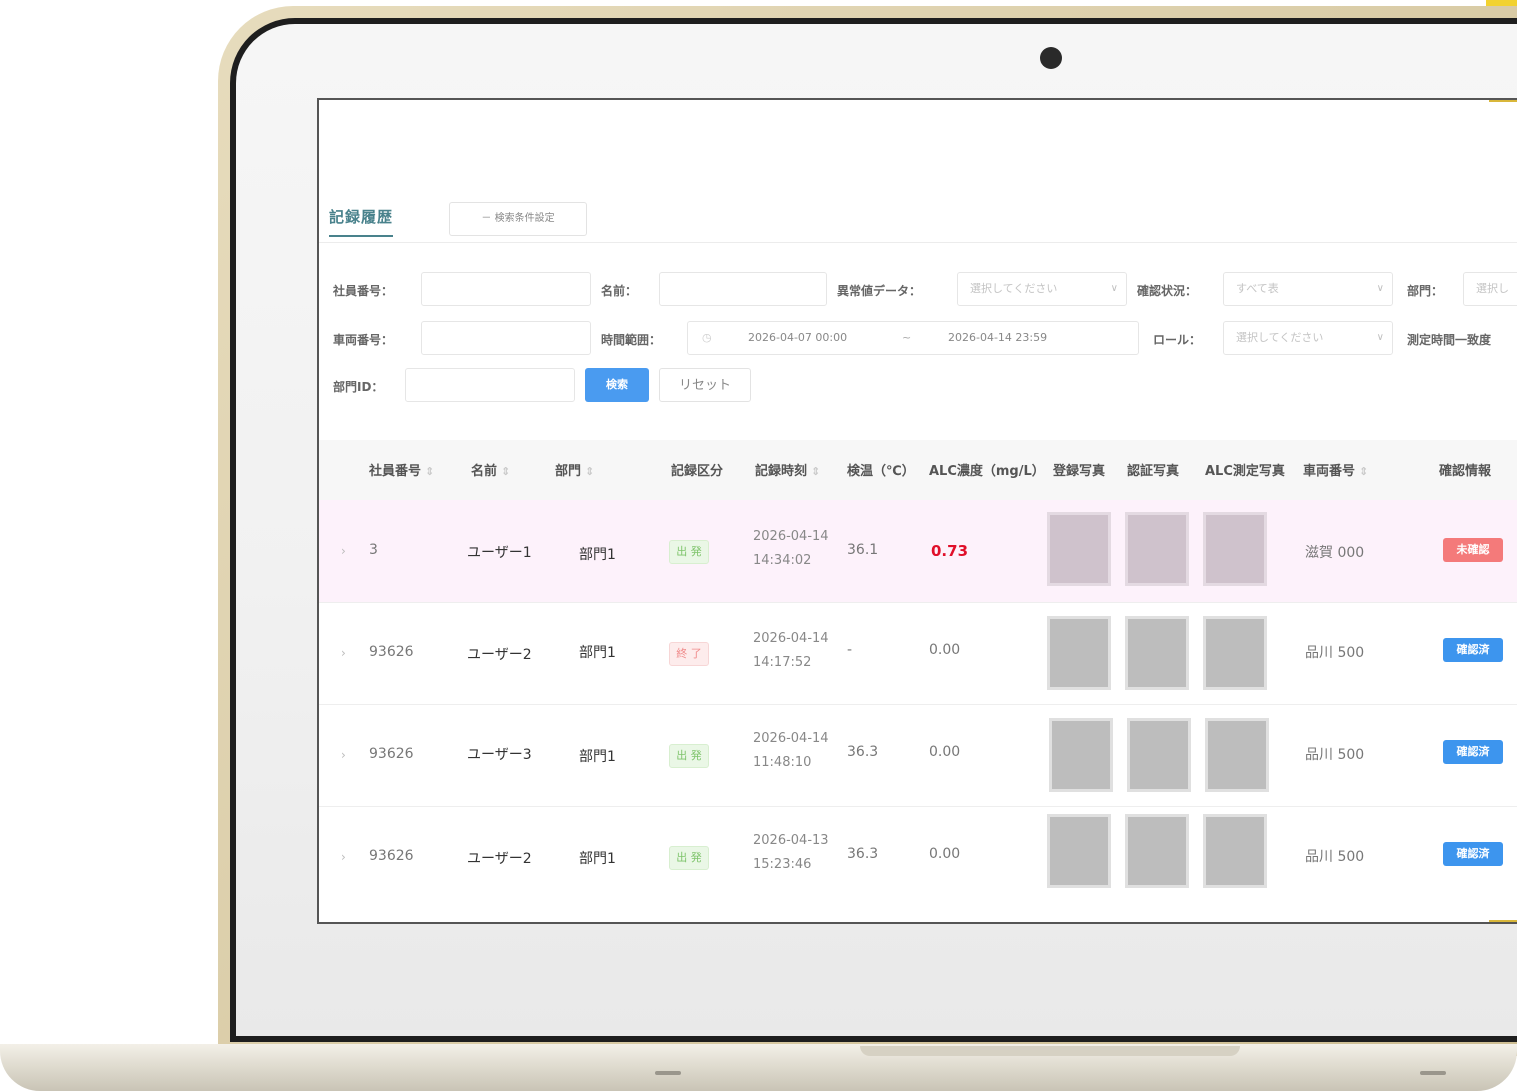 The image size is (1517, 1091). I want to click on column-header-record-time: 記録時刻 ⇕, so click(787, 469).